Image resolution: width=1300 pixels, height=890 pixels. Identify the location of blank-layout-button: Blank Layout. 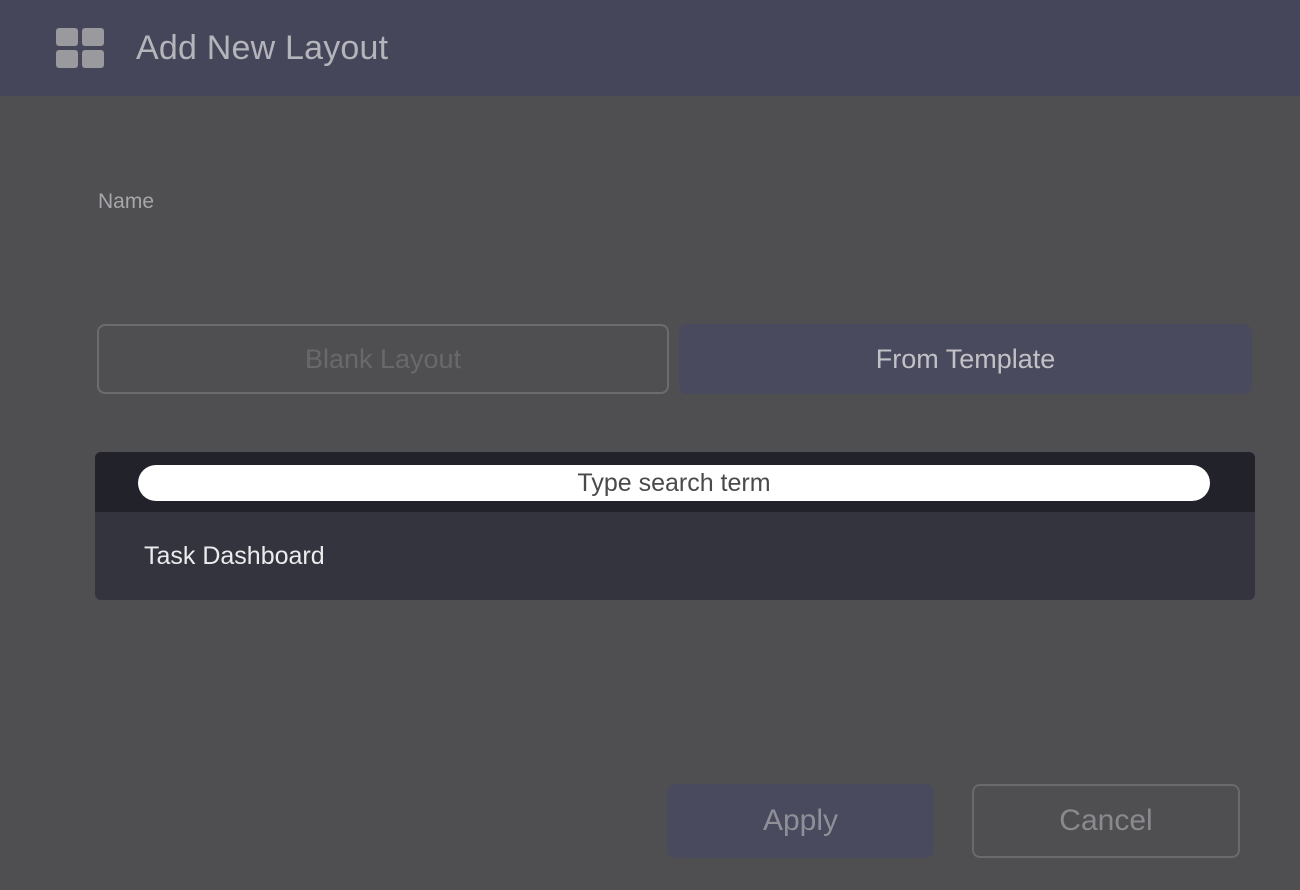
(383, 359).